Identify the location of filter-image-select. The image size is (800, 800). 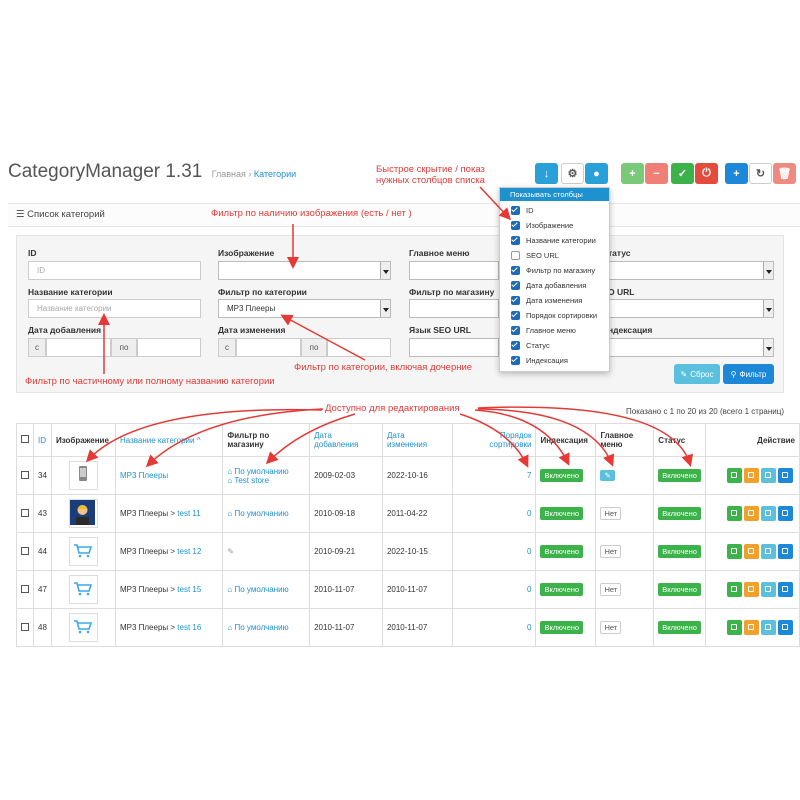
(304, 270).